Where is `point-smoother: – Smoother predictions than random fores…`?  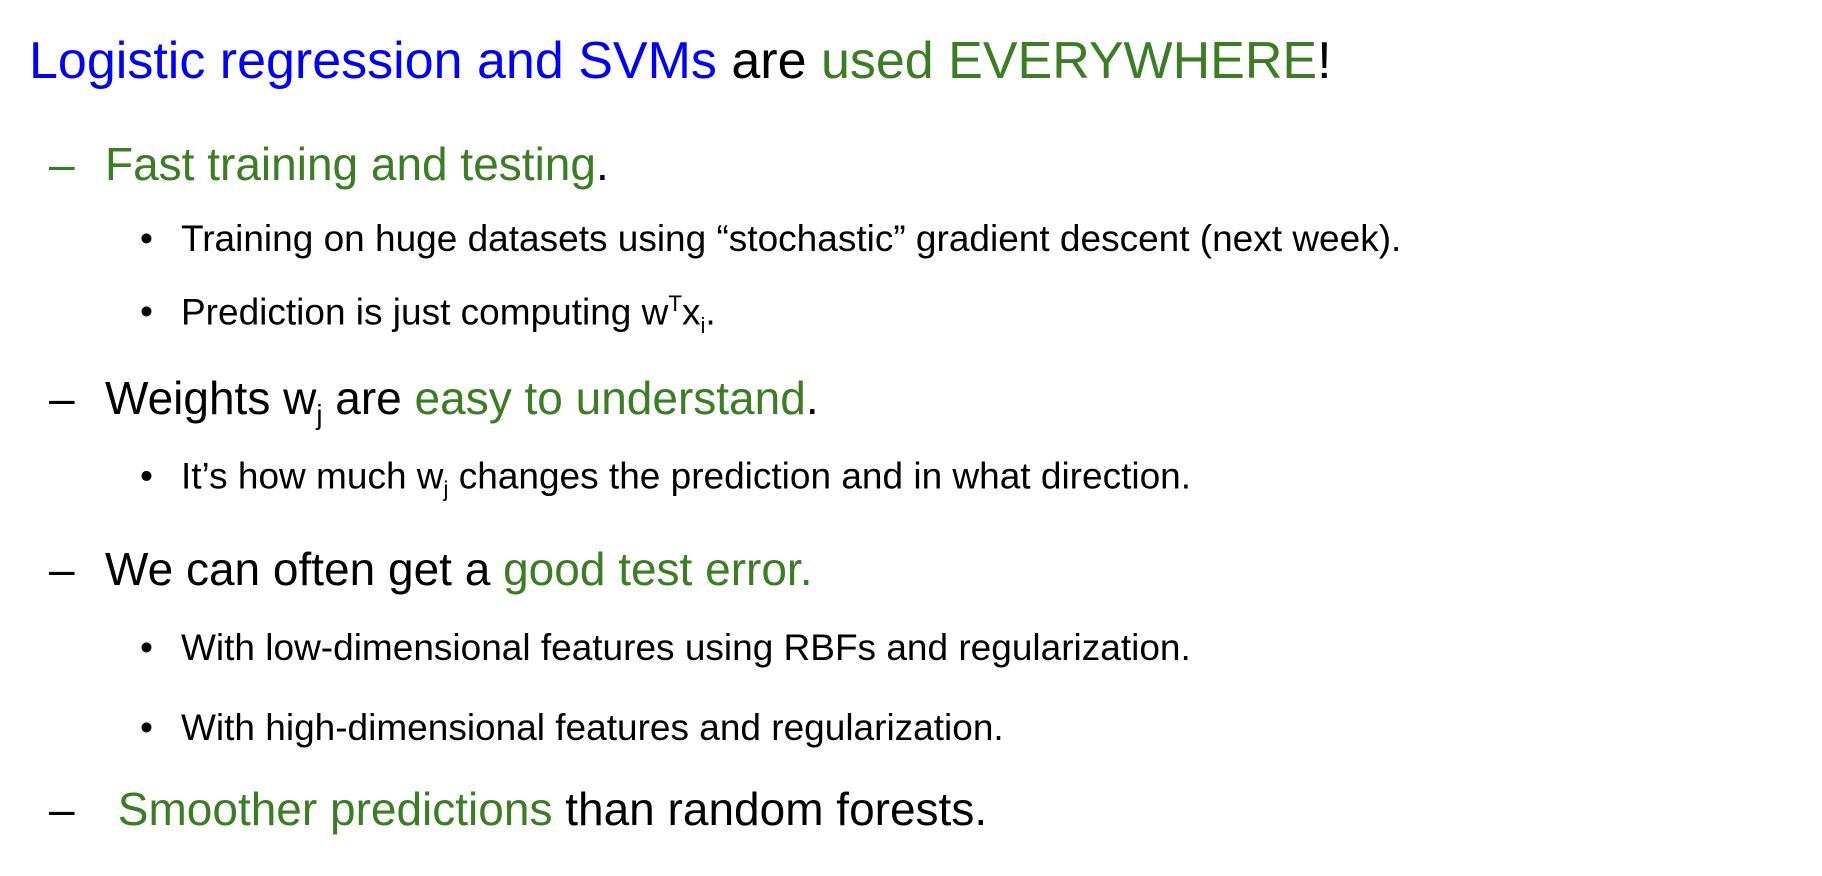 point-smoother: – Smoother predictions than random fores… is located at coordinates (518, 809).